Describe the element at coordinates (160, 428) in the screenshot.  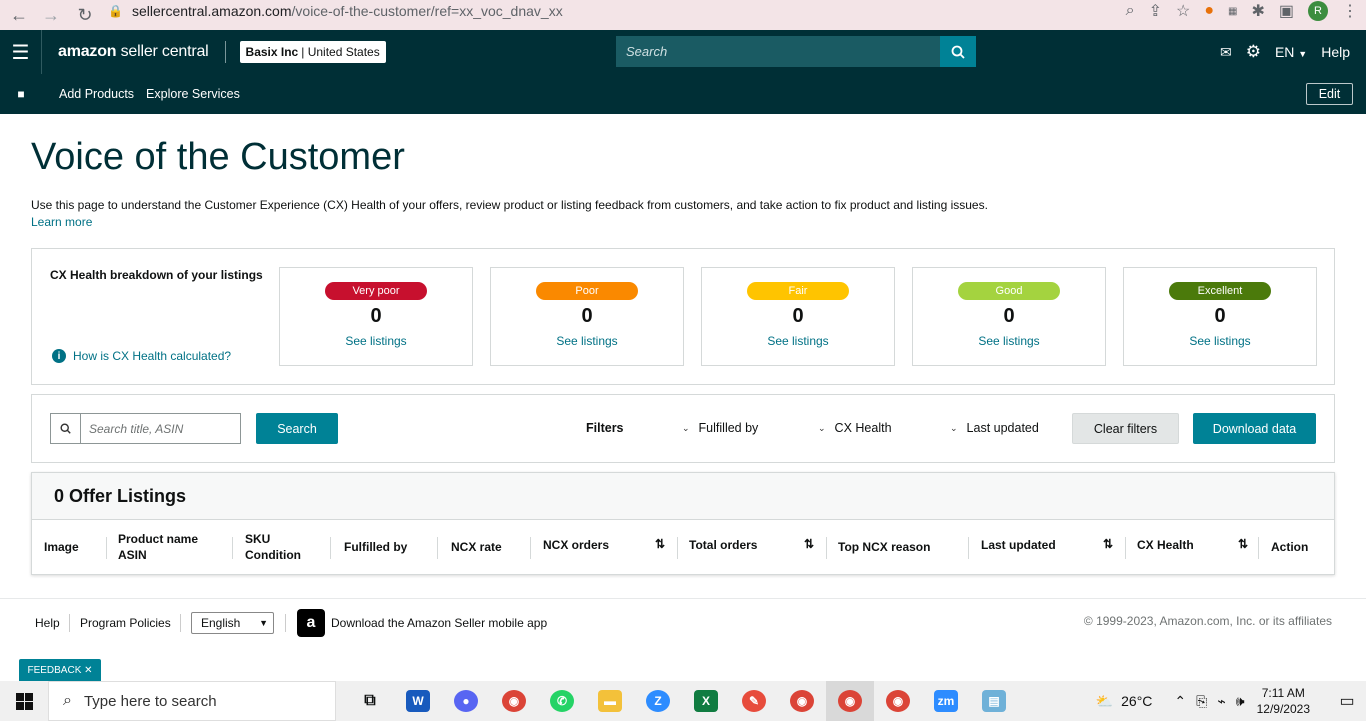
I see `listing-search-input: Search title, ASIN` at that location.